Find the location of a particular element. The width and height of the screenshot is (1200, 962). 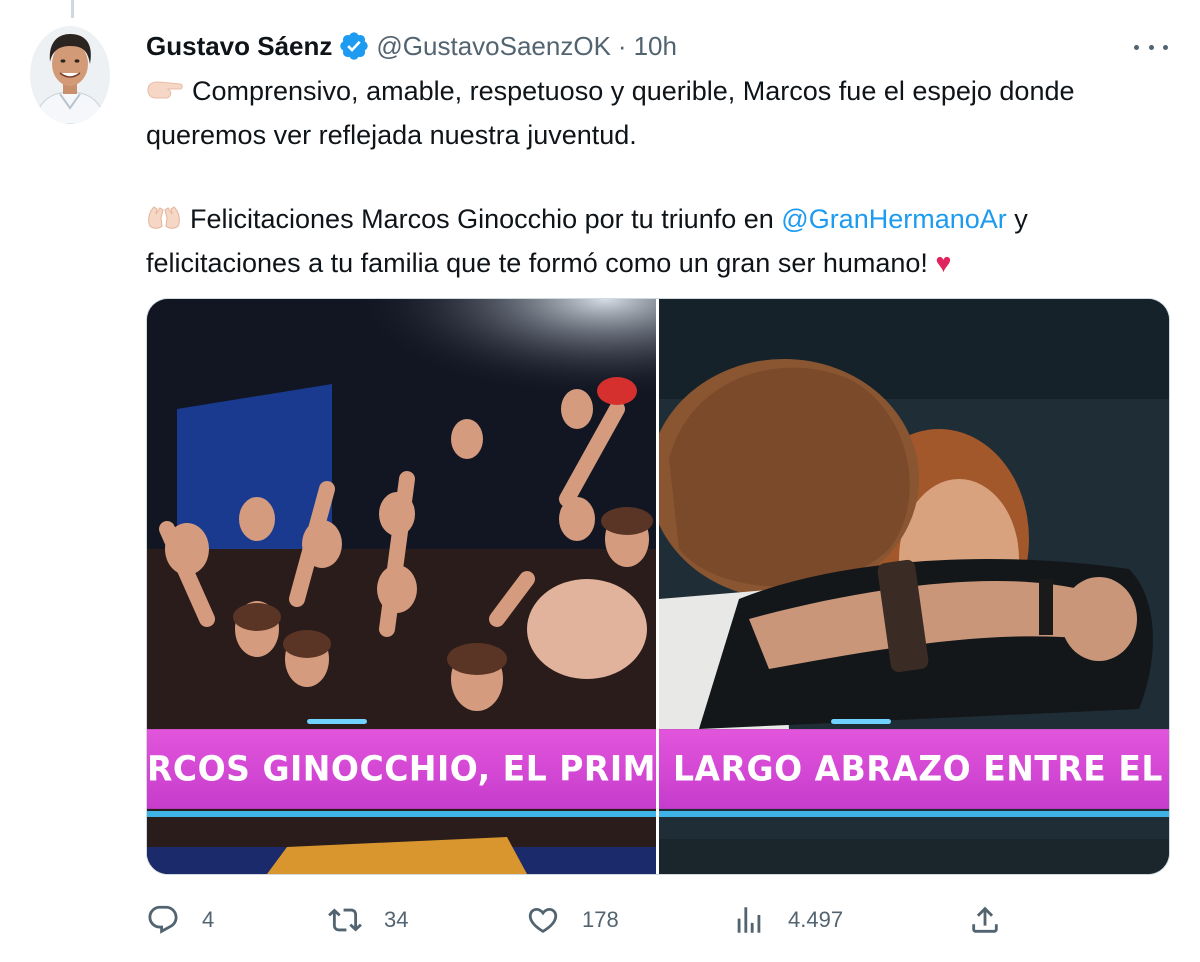

like-button: 178 is located at coordinates (572, 920).